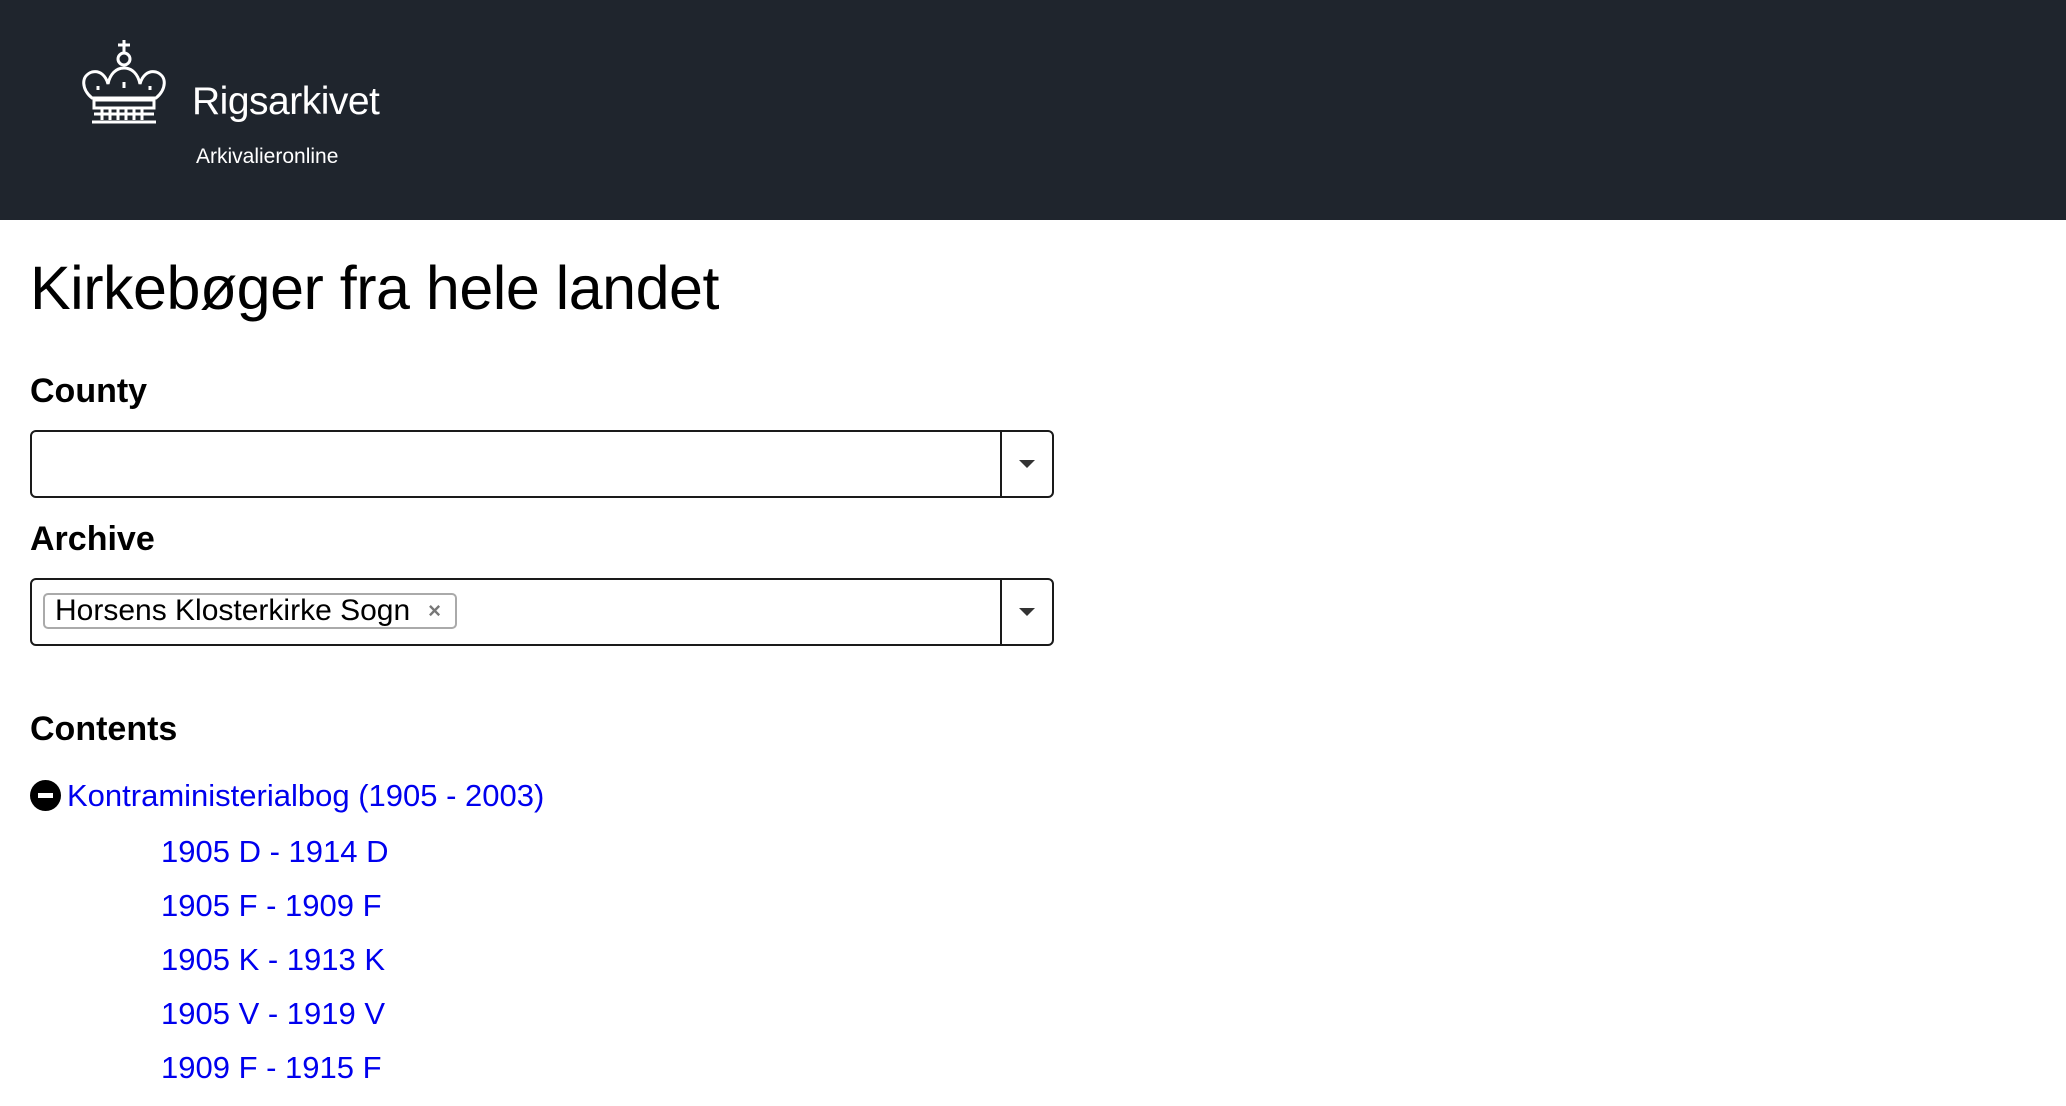 Image resolution: width=2066 pixels, height=1106 pixels. I want to click on county-select, so click(542, 464).